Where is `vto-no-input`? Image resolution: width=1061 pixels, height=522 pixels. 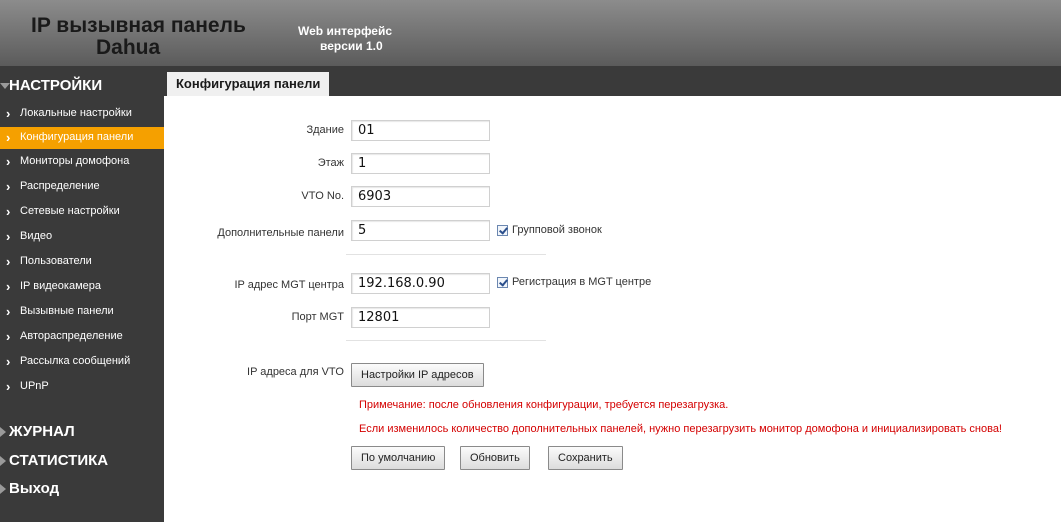 vto-no-input is located at coordinates (420, 196).